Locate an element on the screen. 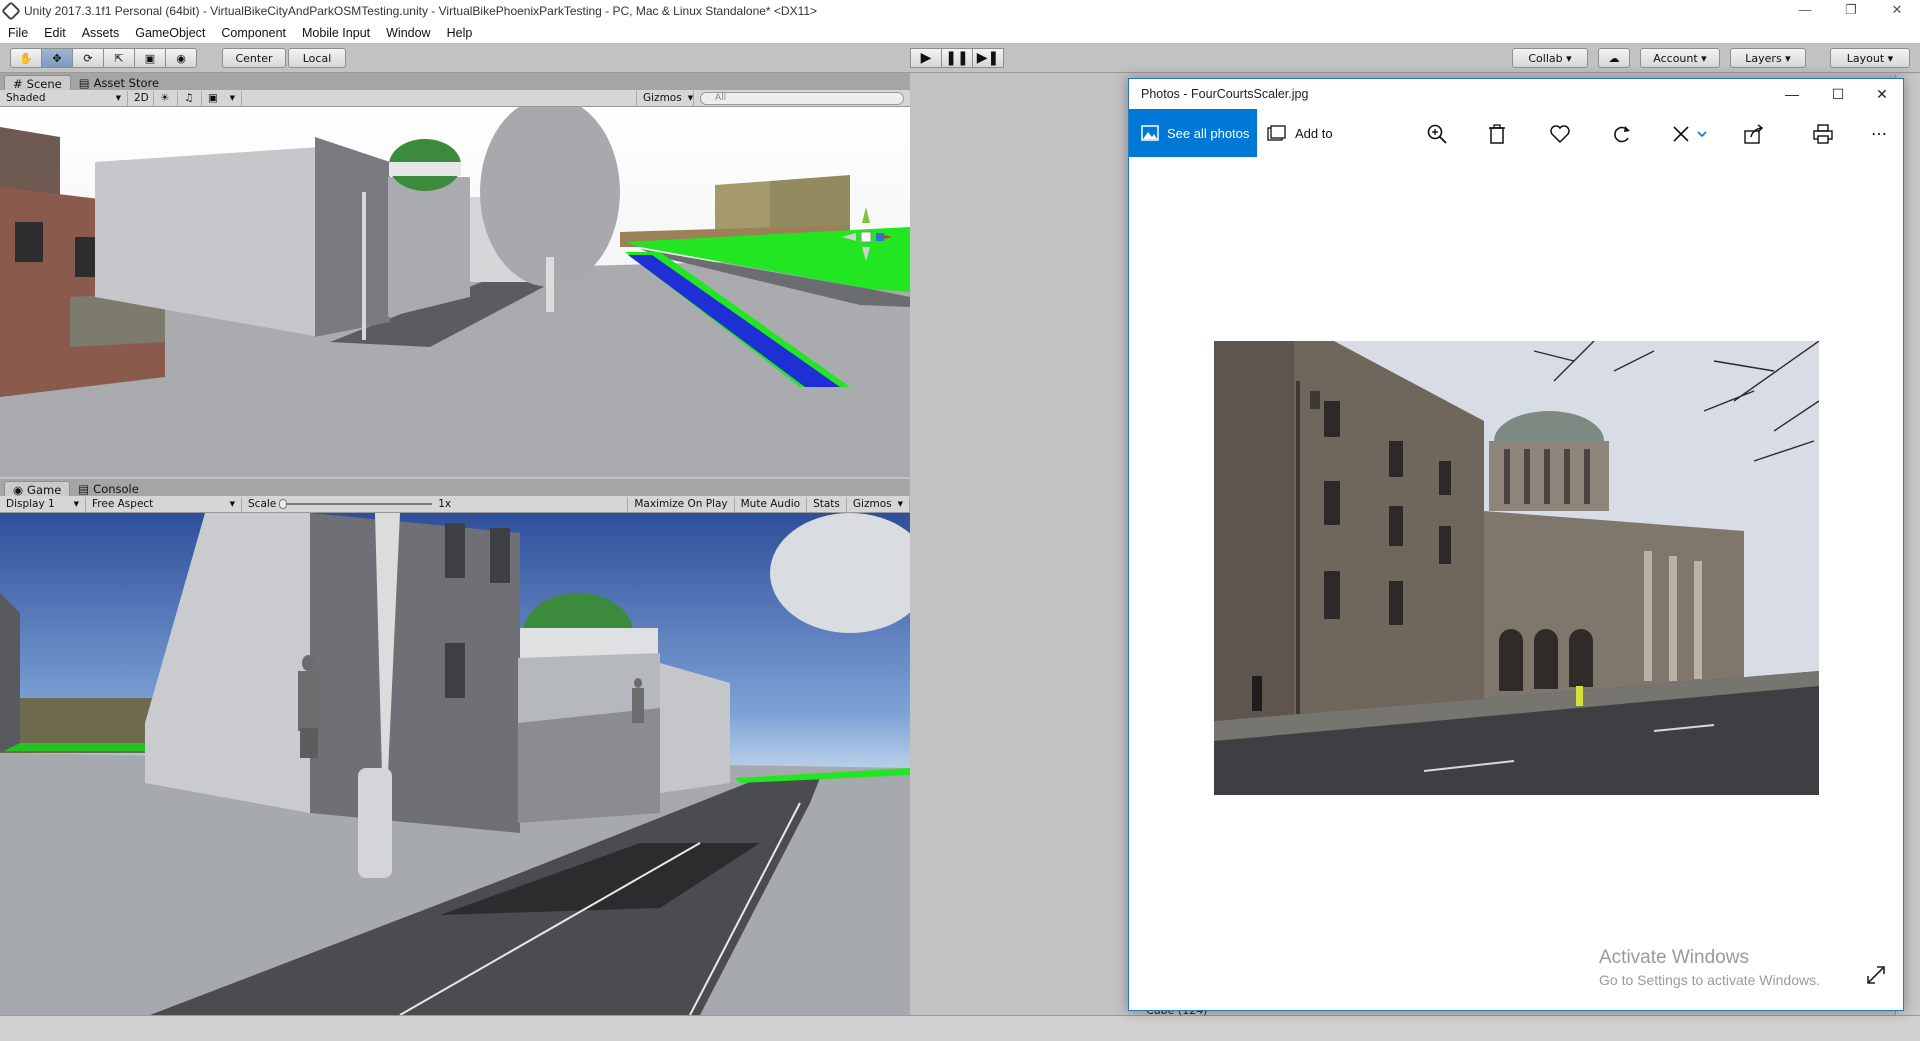  scene-icon: # is located at coordinates (18, 83).